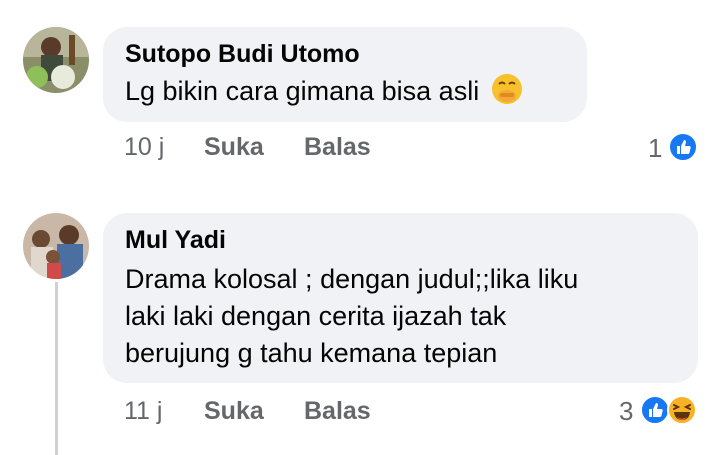  I want to click on avatar-mul-yadi, so click(56, 246).